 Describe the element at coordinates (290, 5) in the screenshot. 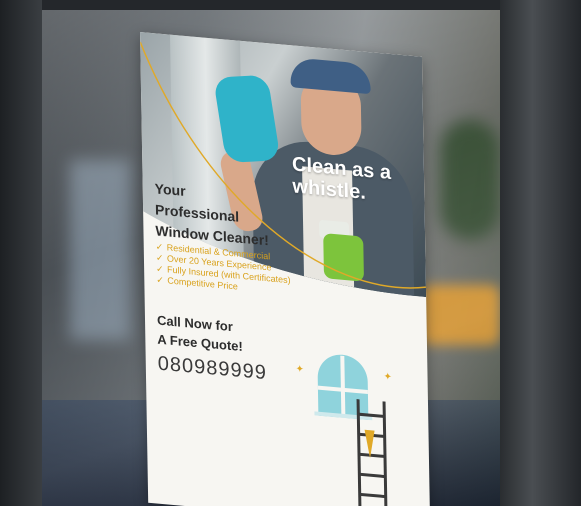

I see `window-frame-top` at that location.